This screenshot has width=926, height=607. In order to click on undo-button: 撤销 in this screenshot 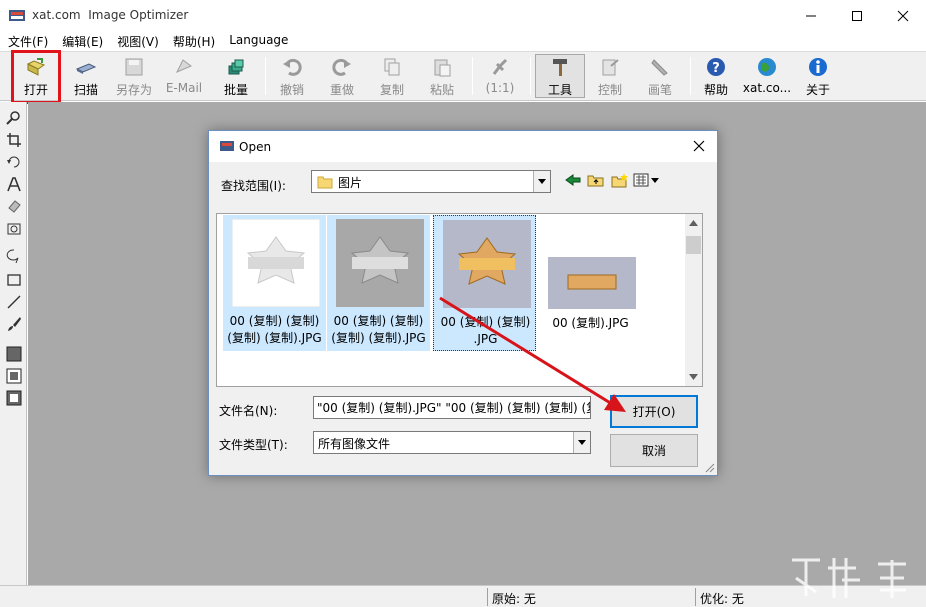, I will do `click(292, 76)`.